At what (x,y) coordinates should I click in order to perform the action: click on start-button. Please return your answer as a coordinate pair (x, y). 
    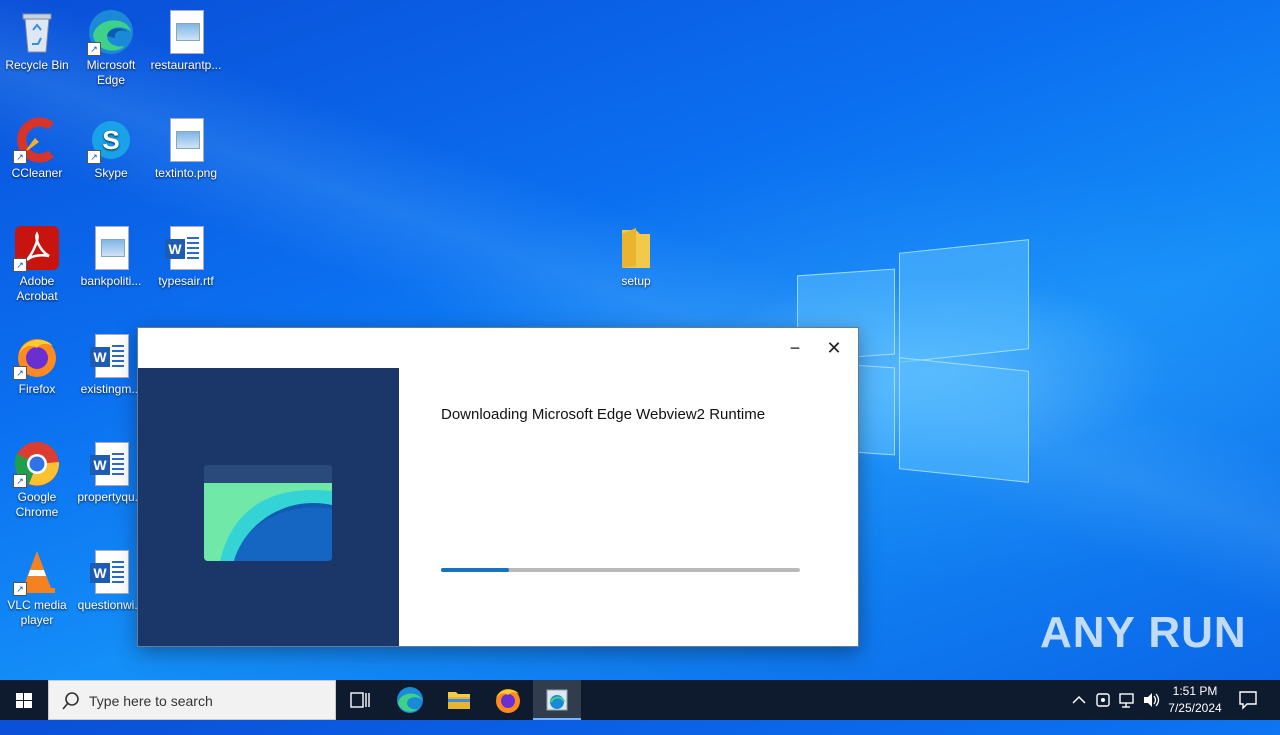
    Looking at the image, I should click on (24, 700).